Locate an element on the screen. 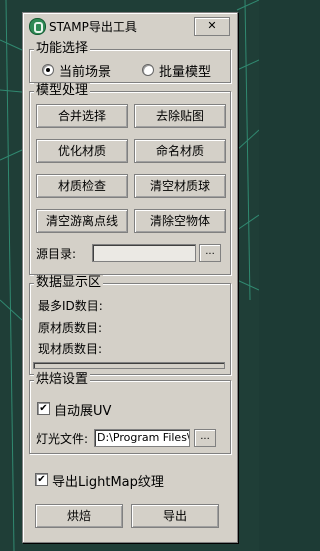  clear-material-balls-button: 清空材质球 is located at coordinates (180, 186).